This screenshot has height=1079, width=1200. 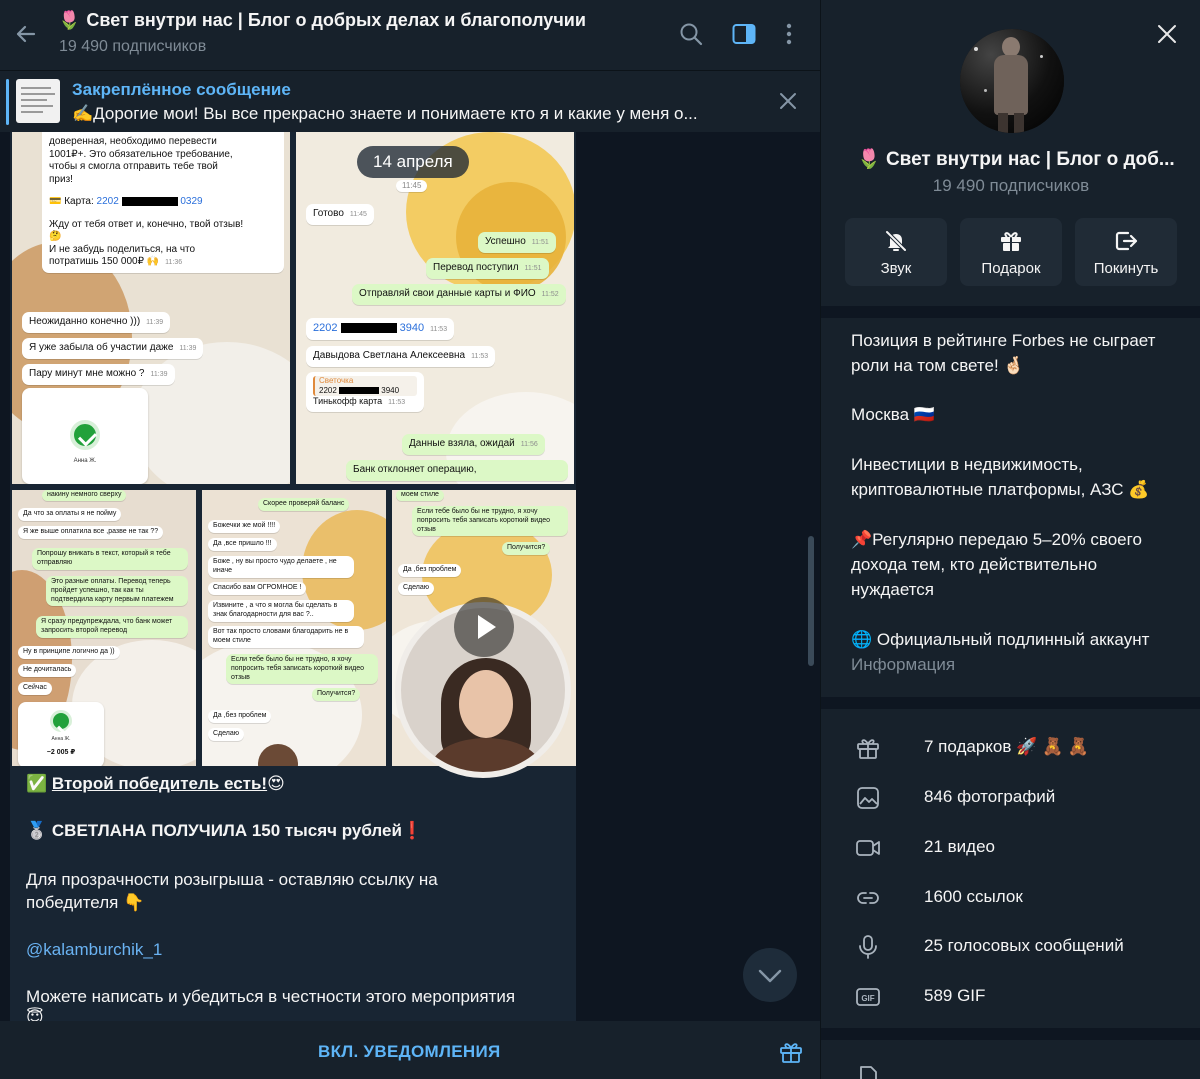 I want to click on message-text: приз!, so click(x=61, y=179).